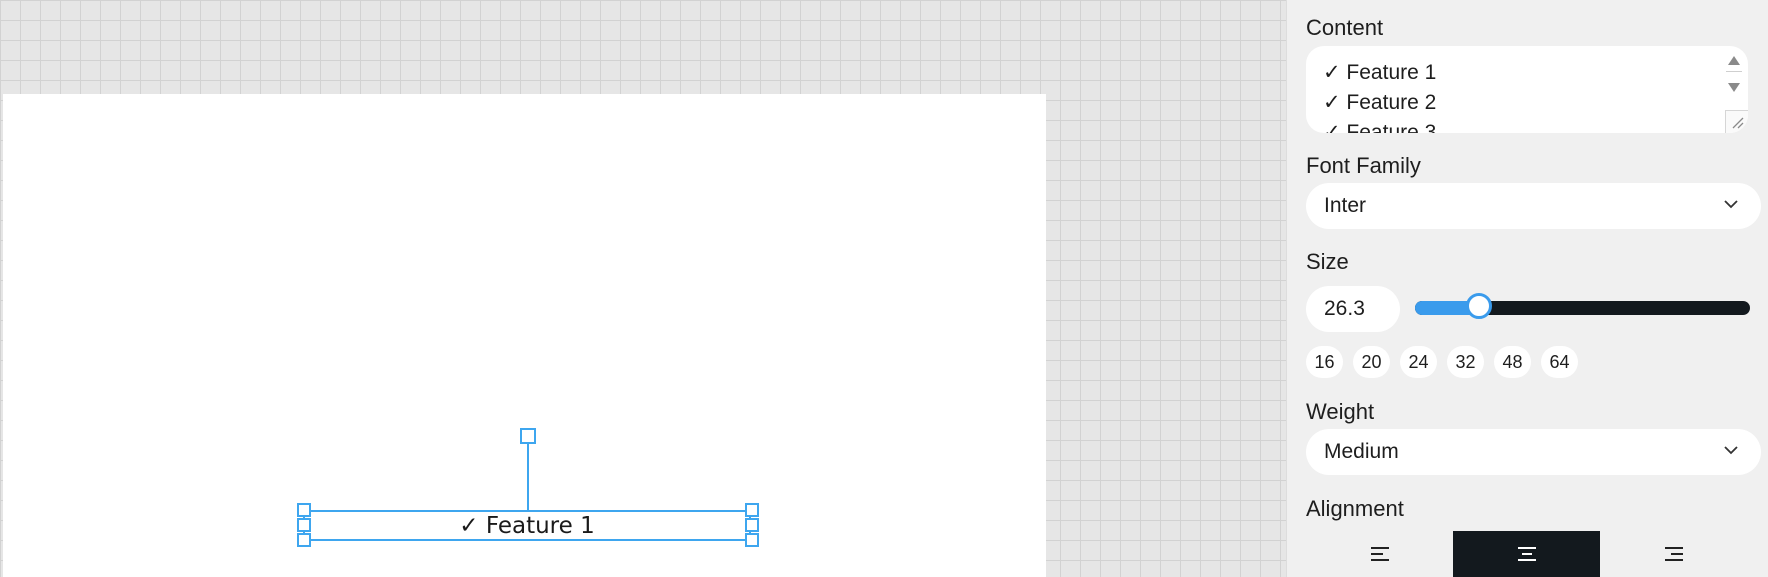 The width and height of the screenshot is (1768, 577). Describe the element at coordinates (1371, 362) in the screenshot. I see `size-preset-20: 20` at that location.